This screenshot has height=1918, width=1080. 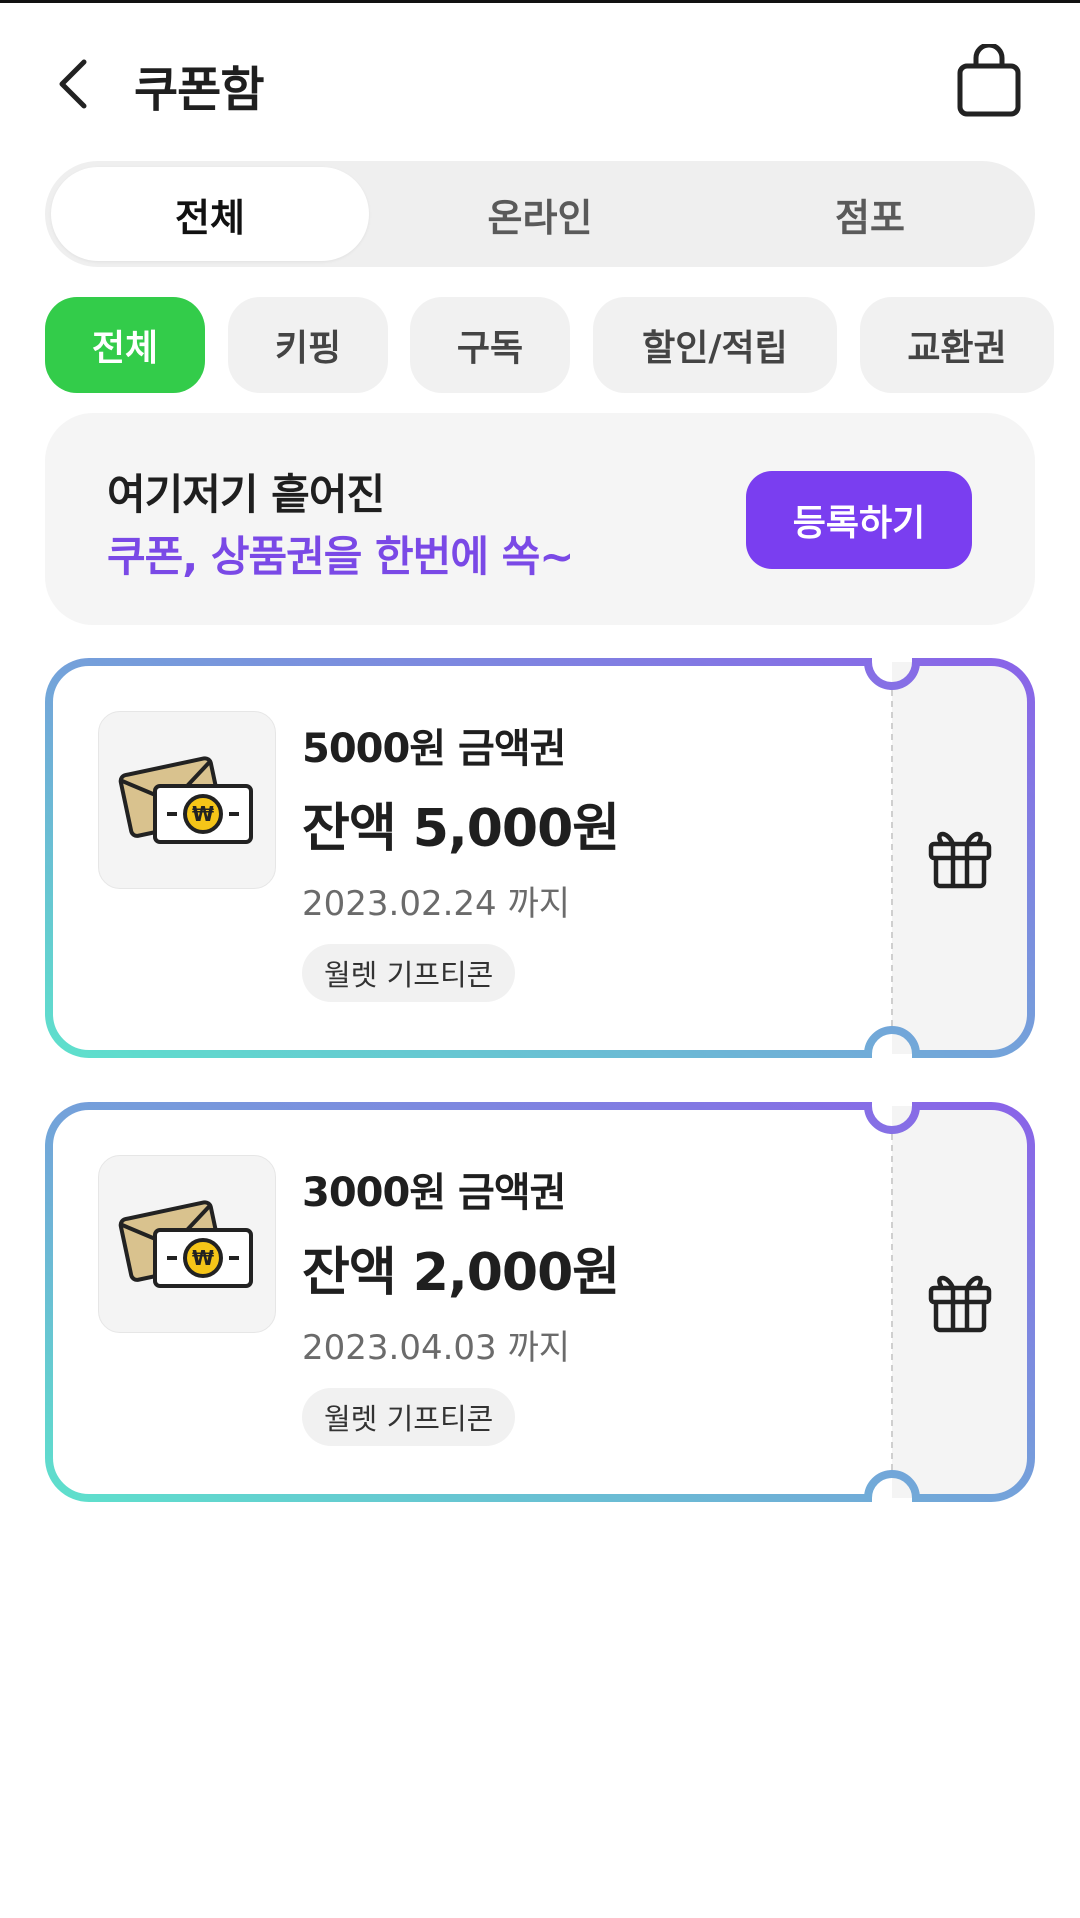 What do you see at coordinates (859, 520) in the screenshot?
I see `register-button: 등록하기` at bounding box center [859, 520].